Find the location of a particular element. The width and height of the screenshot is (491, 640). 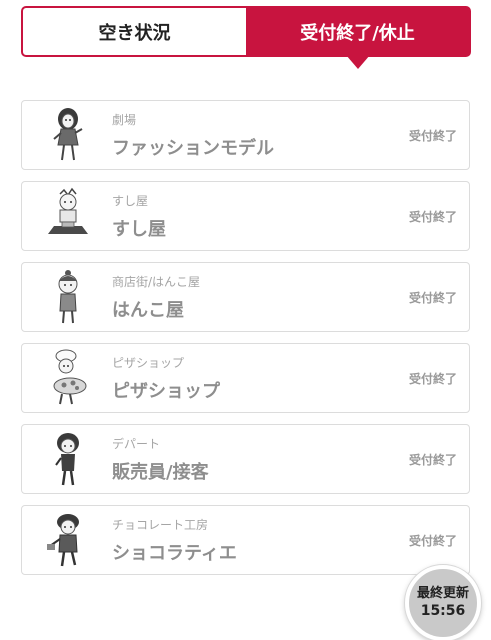

status-tabs: 空き状況 受付終了/休止 is located at coordinates (246, 37).